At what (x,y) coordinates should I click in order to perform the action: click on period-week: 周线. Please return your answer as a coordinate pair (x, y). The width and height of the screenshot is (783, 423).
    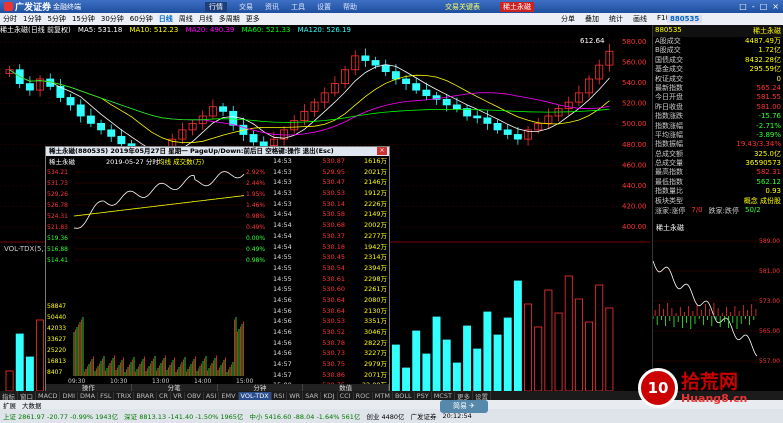
    Looking at the image, I should click on (186, 19).